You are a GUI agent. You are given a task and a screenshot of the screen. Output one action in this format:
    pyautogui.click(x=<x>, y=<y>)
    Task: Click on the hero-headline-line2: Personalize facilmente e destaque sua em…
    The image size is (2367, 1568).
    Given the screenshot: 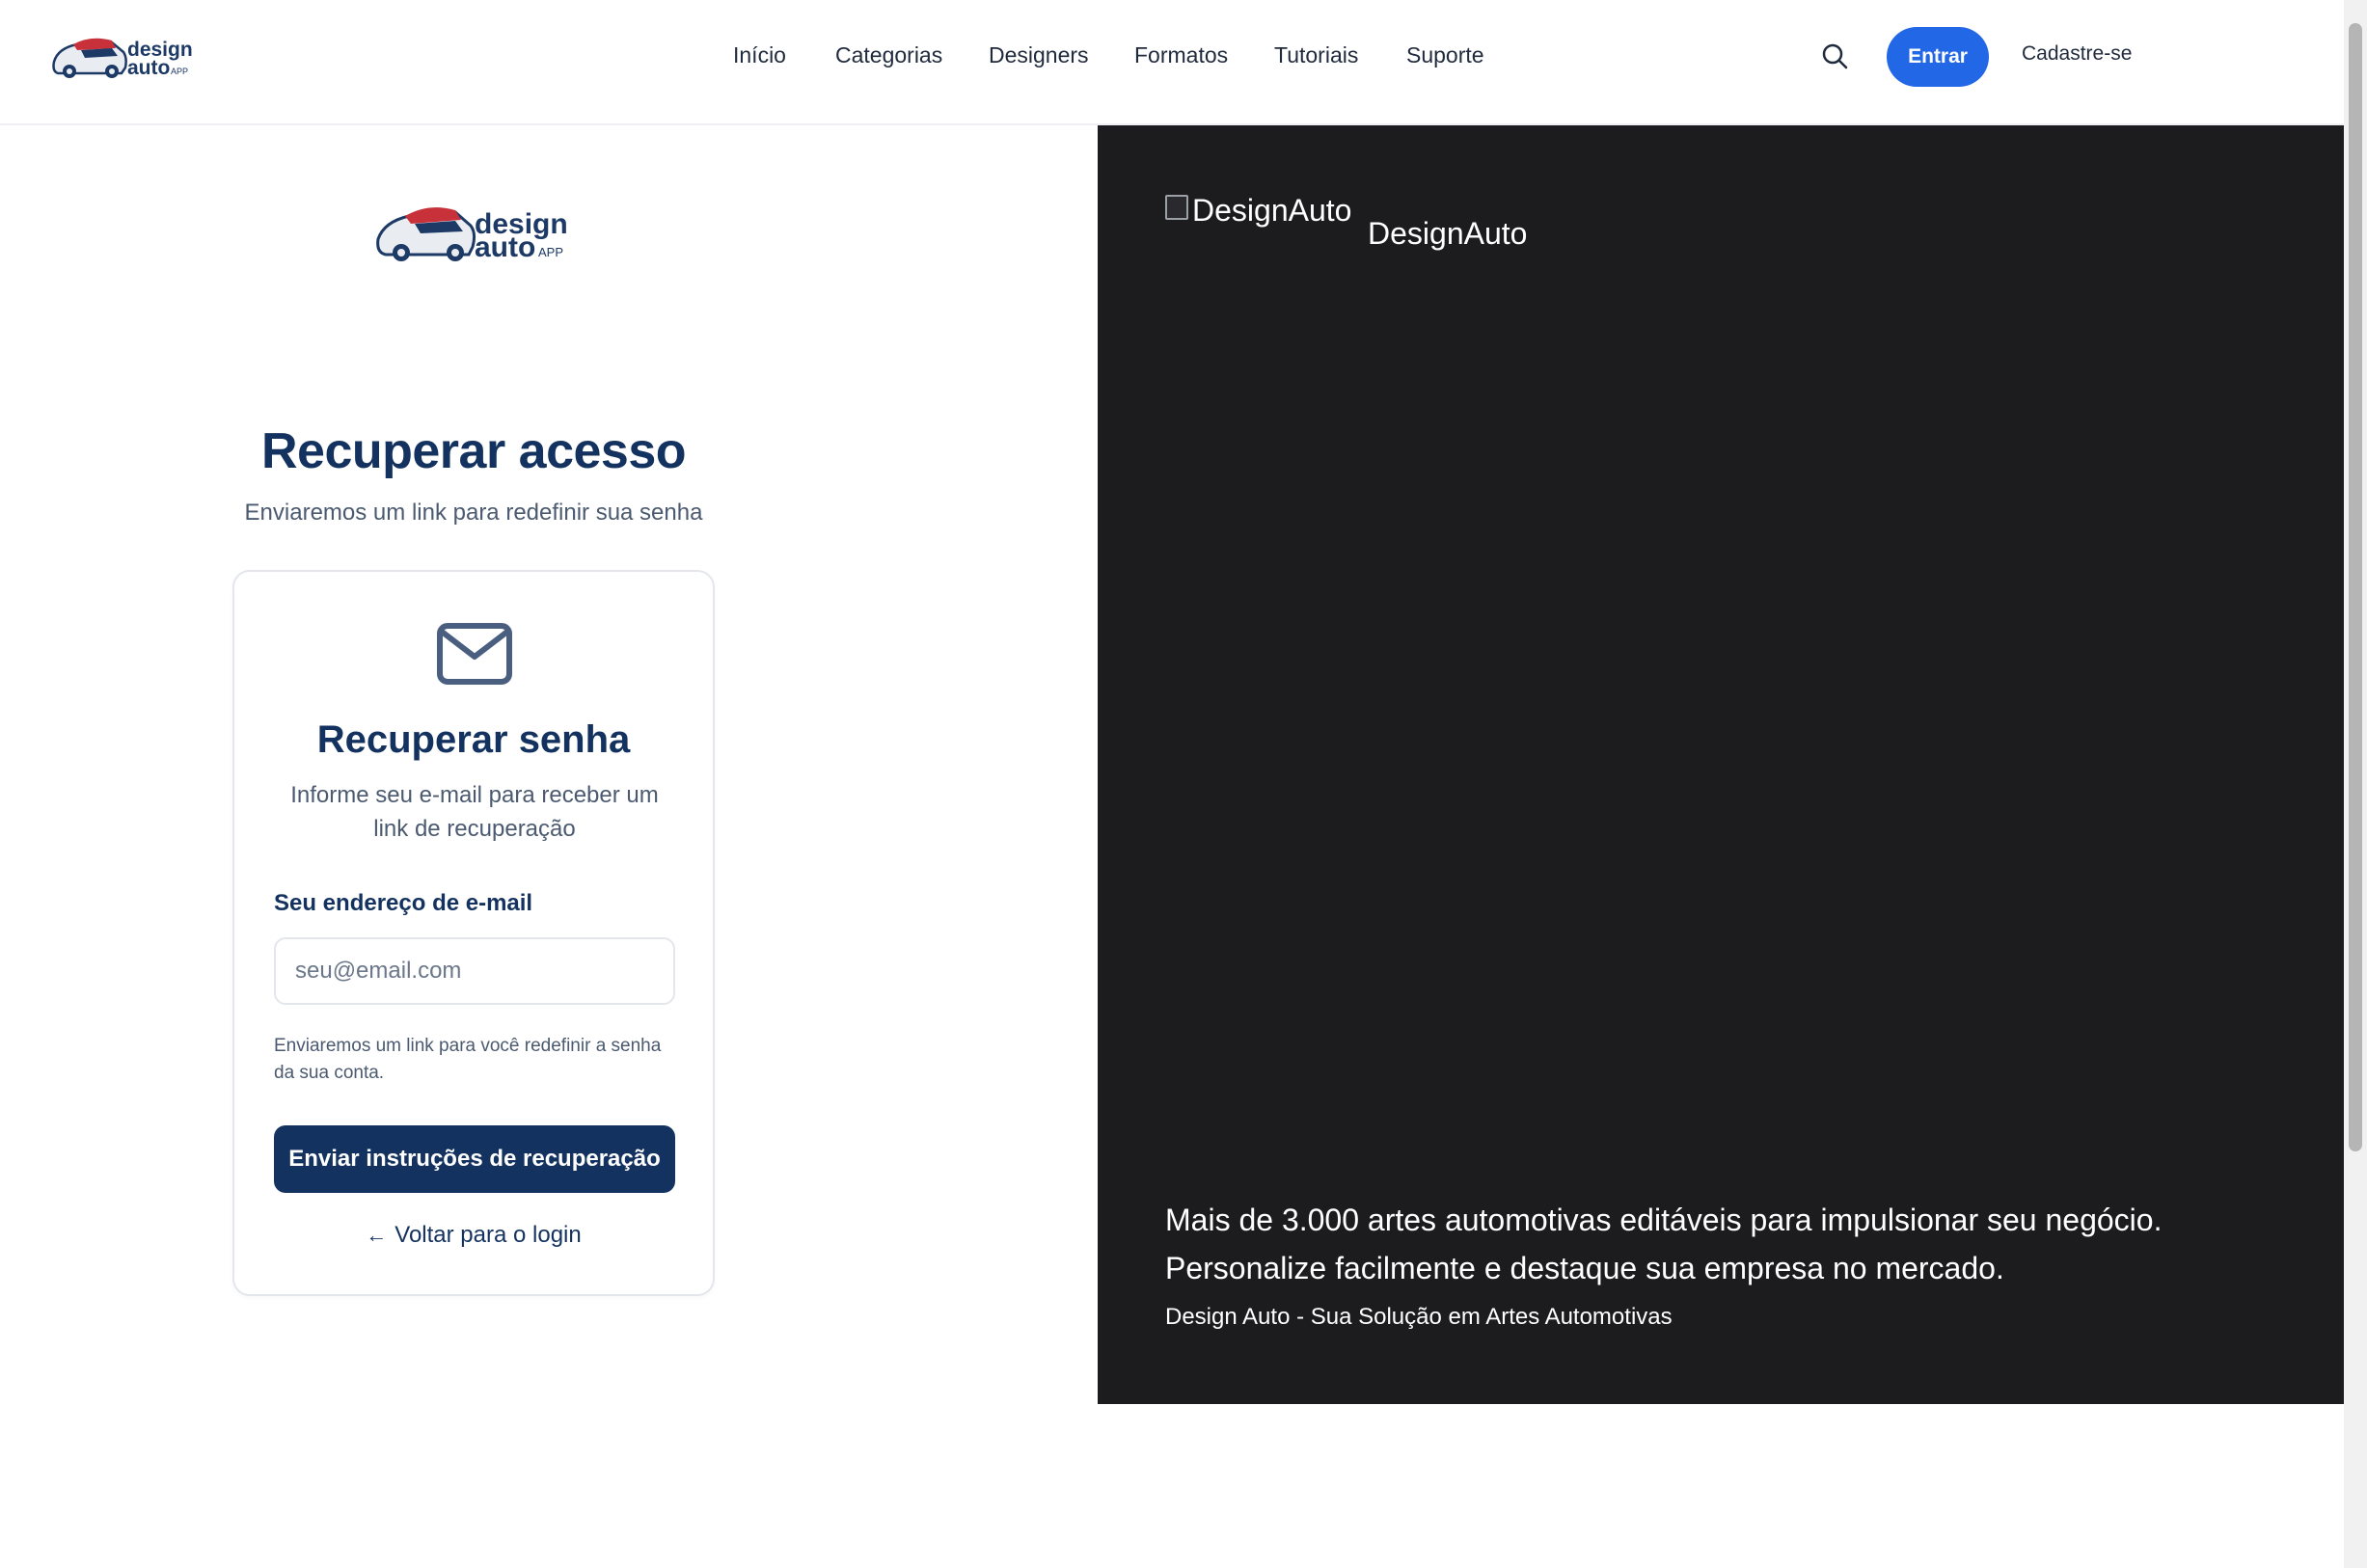 What is the action you would take?
    pyautogui.click(x=1584, y=1268)
    